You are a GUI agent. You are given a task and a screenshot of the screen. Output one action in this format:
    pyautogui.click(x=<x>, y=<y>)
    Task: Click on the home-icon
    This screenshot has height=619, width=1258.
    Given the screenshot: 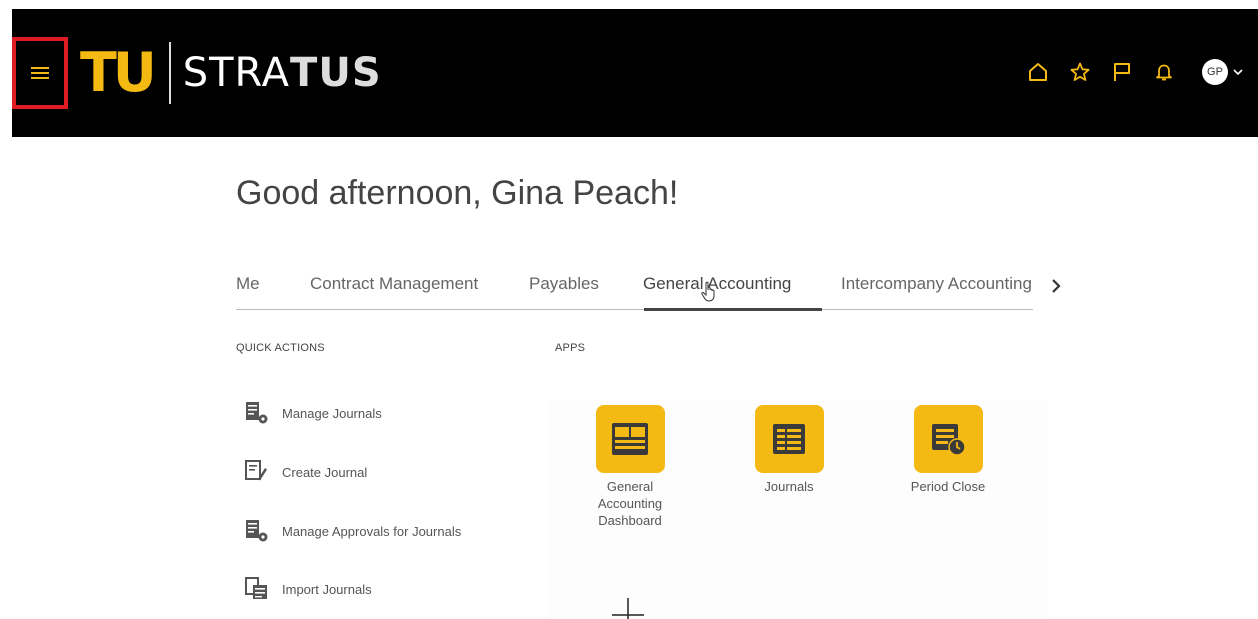 What is the action you would take?
    pyautogui.click(x=1038, y=72)
    